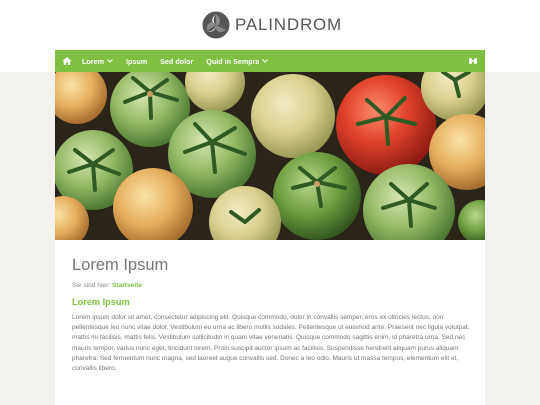 This screenshot has width=540, height=405. Describe the element at coordinates (233, 61) in the screenshot. I see `nav-item-label: Quid in Sempra` at that location.